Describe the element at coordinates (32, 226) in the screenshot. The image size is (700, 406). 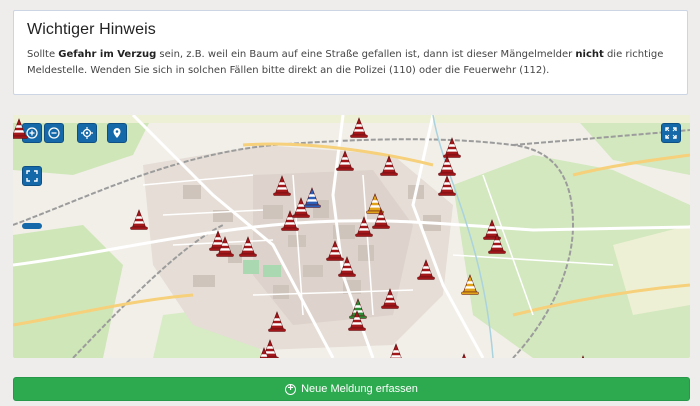
I see `zoom-slider-handle` at that location.